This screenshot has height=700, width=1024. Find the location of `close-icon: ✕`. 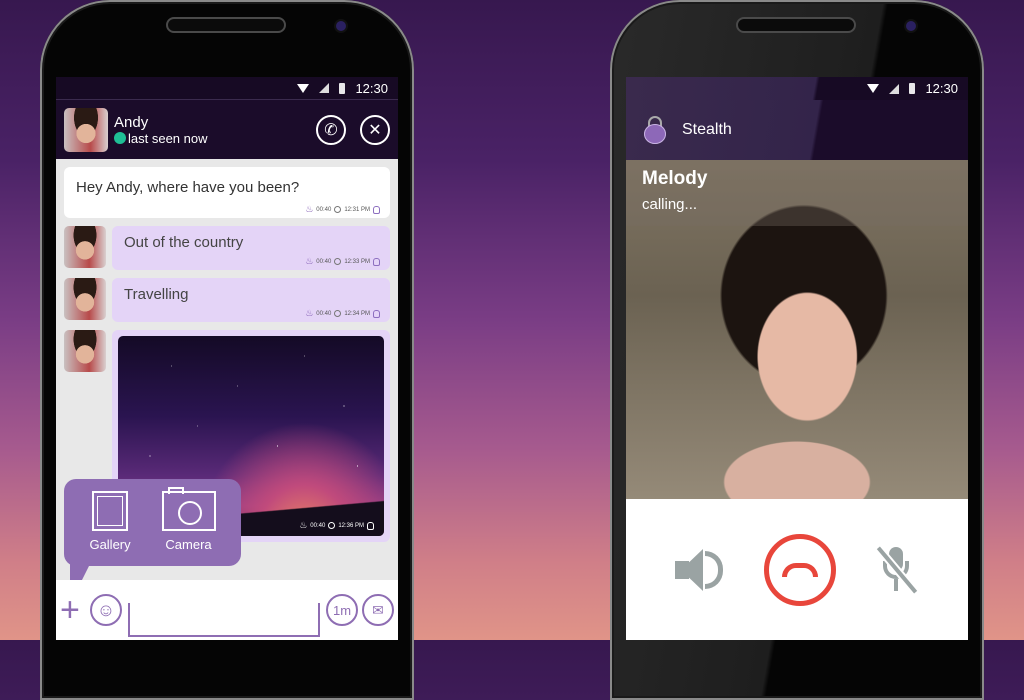

close-icon: ✕ is located at coordinates (375, 129).